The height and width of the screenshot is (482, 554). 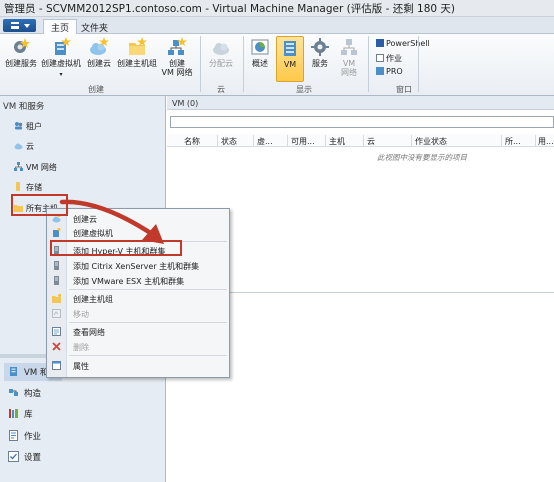 What do you see at coordinates (337, 141) in the screenshot?
I see `column-host: 主机` at bounding box center [337, 141].